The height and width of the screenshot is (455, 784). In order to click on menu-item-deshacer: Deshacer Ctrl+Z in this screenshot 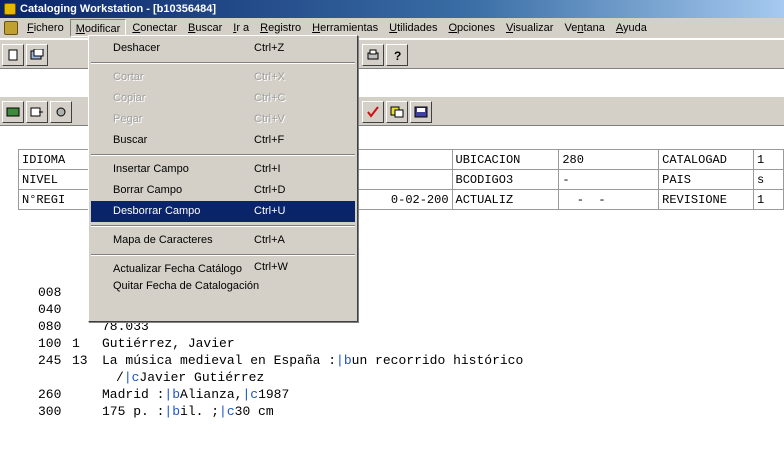, I will do `click(223, 48)`.